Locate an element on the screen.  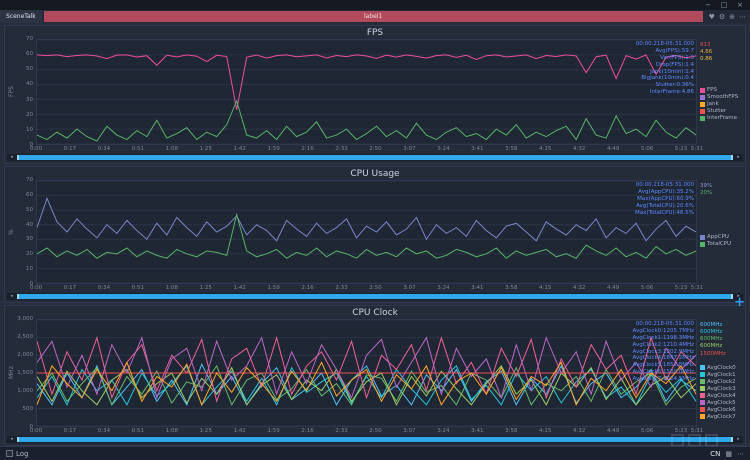
close-button: × is located at coordinates (740, 5).